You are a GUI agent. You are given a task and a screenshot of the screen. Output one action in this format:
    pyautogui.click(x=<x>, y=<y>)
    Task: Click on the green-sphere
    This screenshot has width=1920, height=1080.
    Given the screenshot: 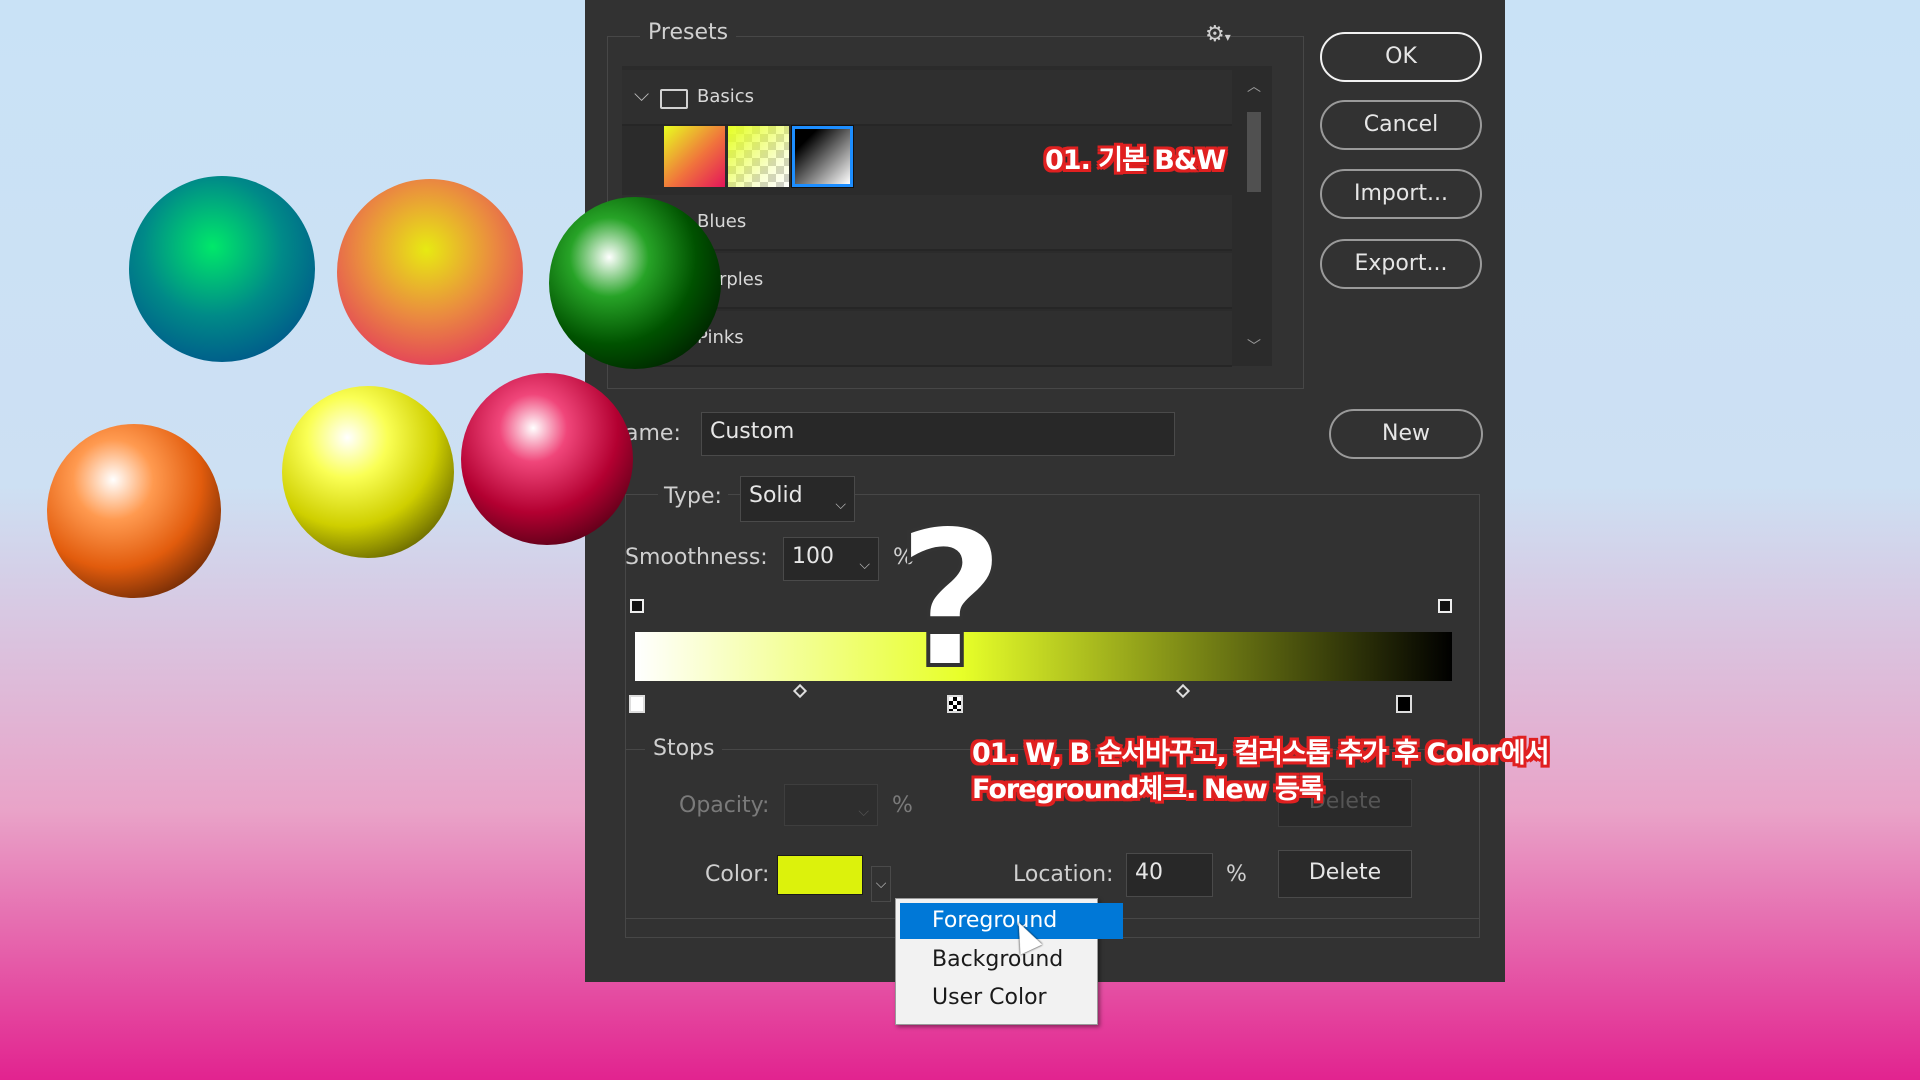 What is the action you would take?
    pyautogui.click(x=635, y=283)
    